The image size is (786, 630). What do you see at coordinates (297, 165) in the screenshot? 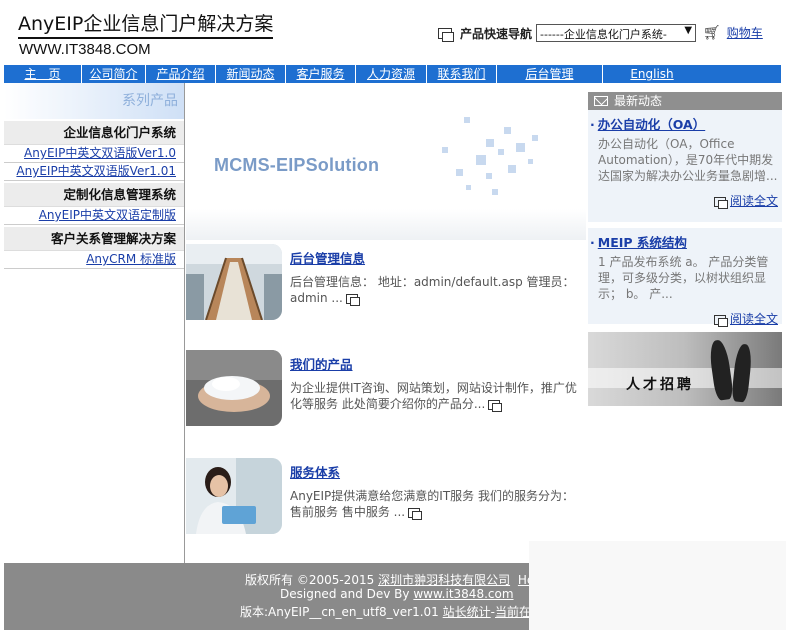
I see `banner-text: MCMS-EIPSolution` at bounding box center [297, 165].